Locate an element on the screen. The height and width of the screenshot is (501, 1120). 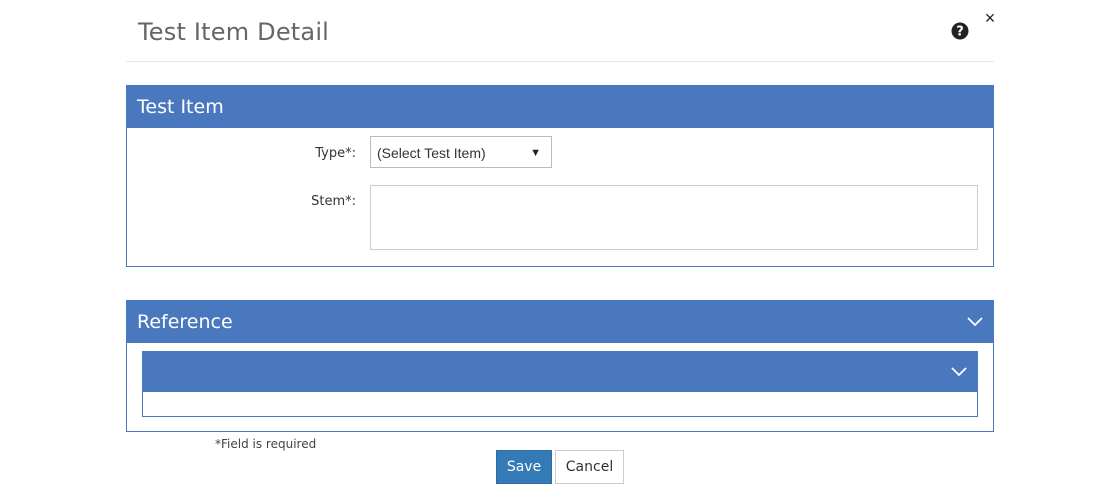
required-field-note: *Field is required is located at coordinates (266, 444).